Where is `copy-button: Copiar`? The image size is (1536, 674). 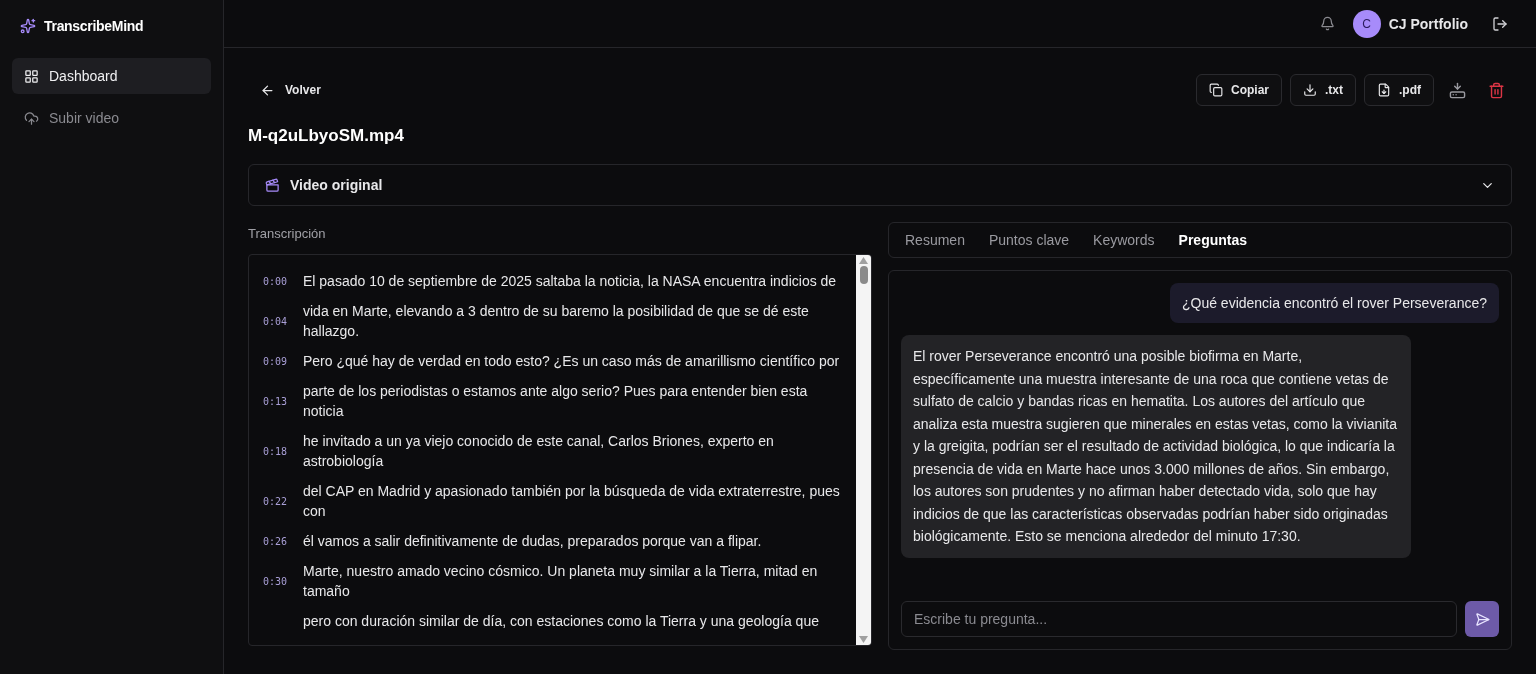 copy-button: Copiar is located at coordinates (1239, 90).